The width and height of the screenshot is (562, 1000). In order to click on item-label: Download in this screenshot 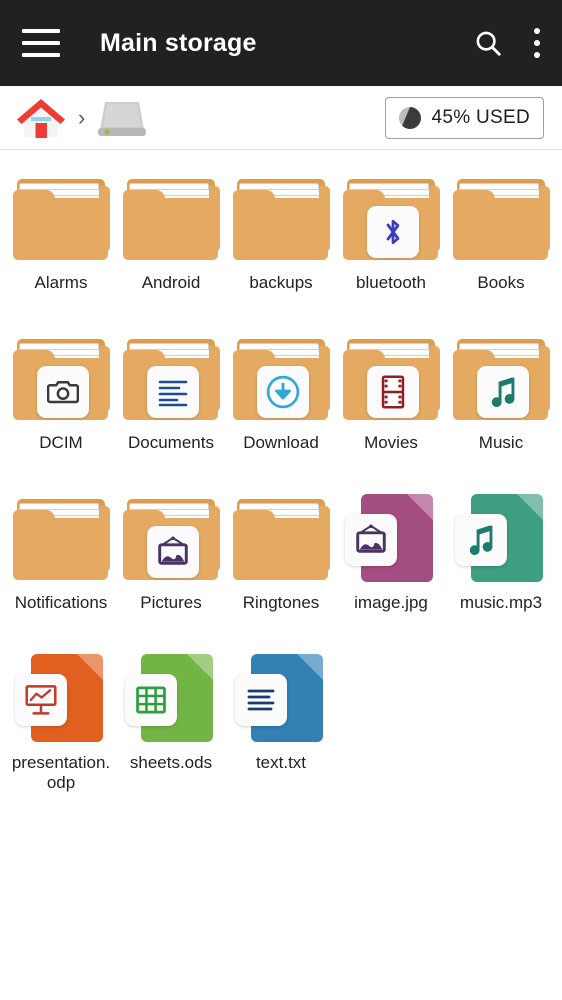, I will do `click(281, 442)`.